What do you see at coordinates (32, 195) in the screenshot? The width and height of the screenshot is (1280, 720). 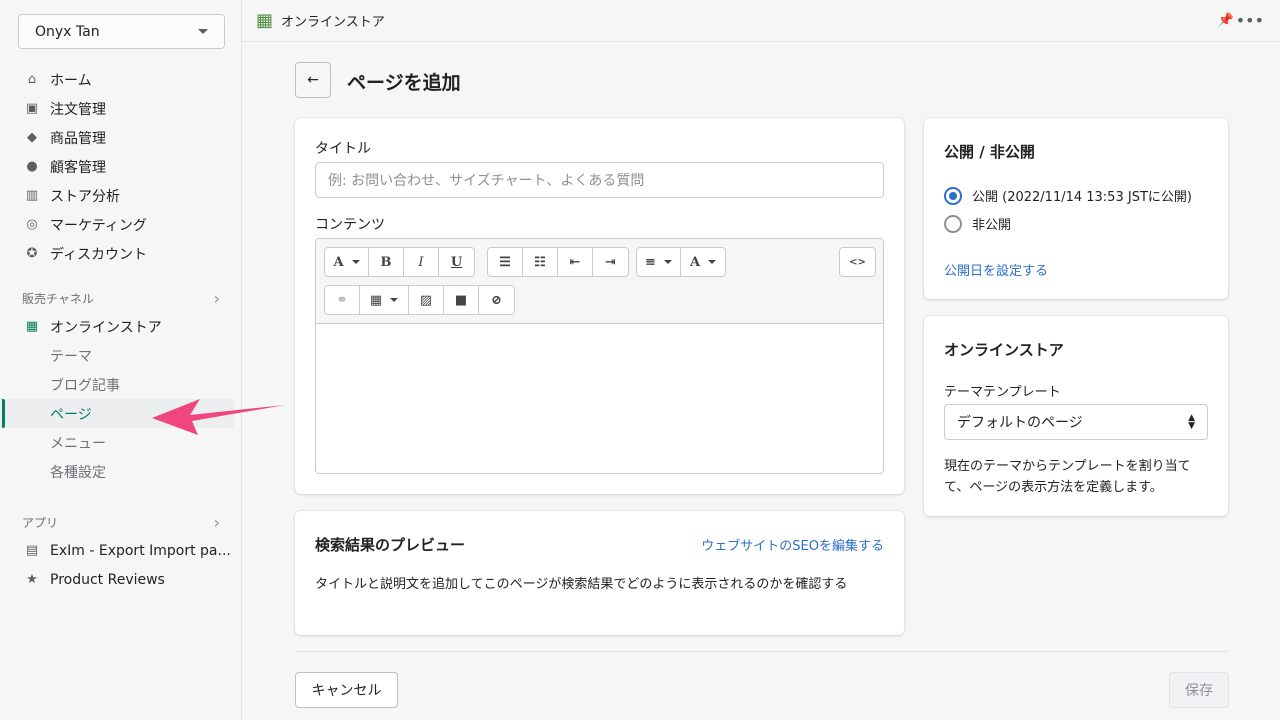 I see `bar-chart-icon: ▥` at bounding box center [32, 195].